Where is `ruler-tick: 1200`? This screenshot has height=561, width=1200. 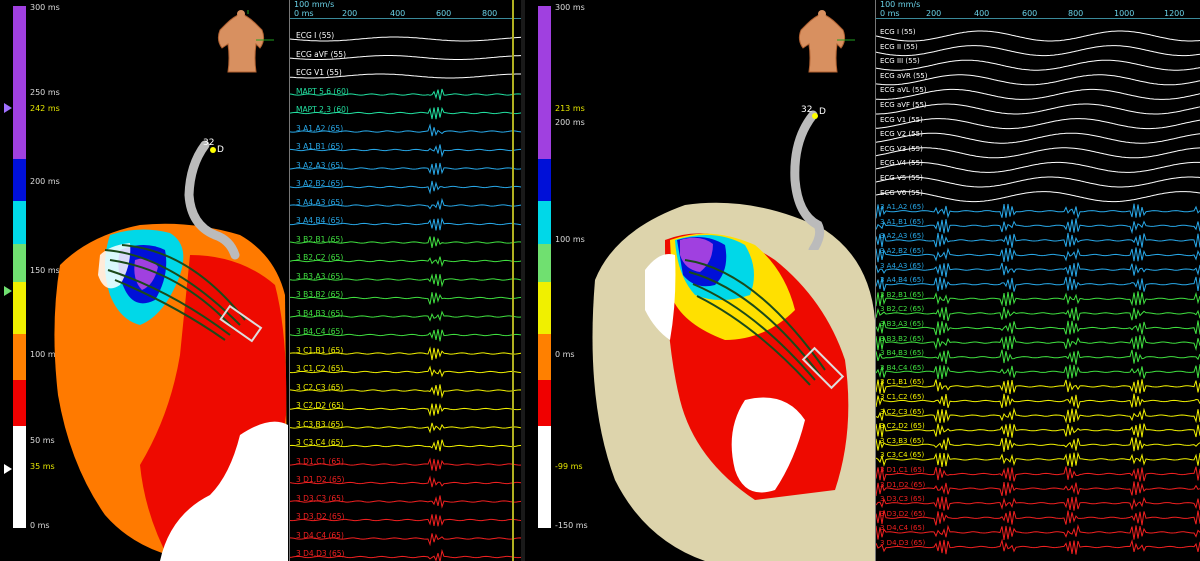 ruler-tick: 1200 is located at coordinates (1174, 13).